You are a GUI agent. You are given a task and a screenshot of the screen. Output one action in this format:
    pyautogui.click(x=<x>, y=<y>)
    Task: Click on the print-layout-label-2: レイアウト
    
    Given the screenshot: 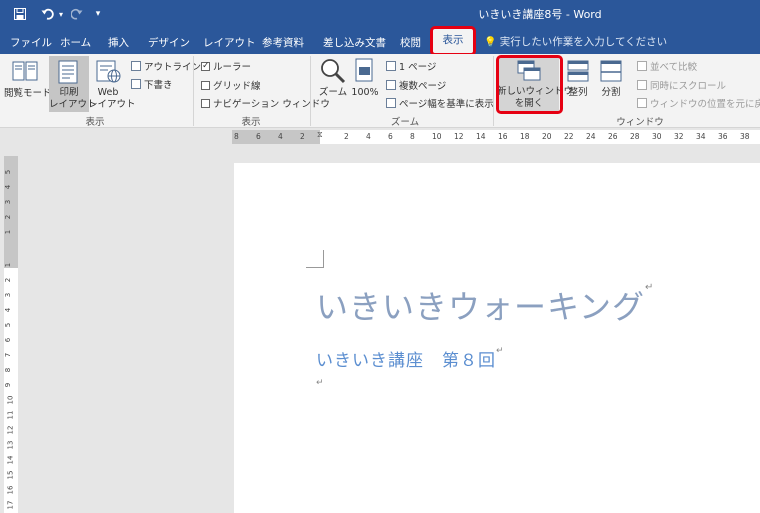 What is the action you would take?
    pyautogui.click(x=73, y=105)
    